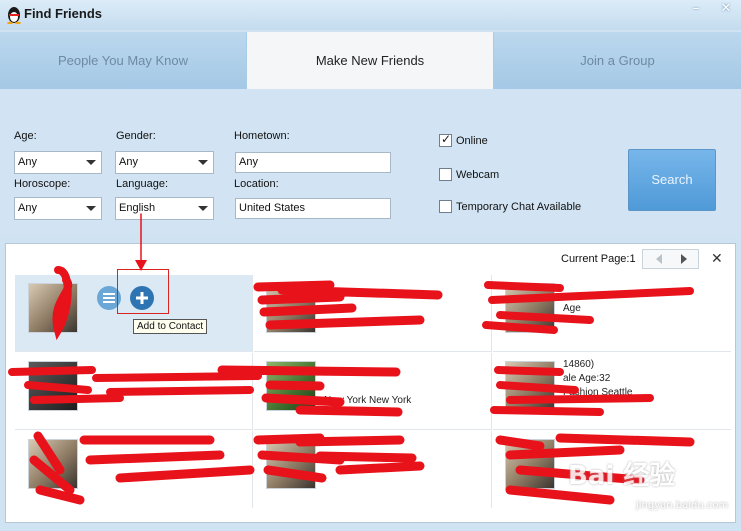 Image resolution: width=741 pixels, height=531 pixels. I want to click on card-location: New York New York, so click(368, 400).